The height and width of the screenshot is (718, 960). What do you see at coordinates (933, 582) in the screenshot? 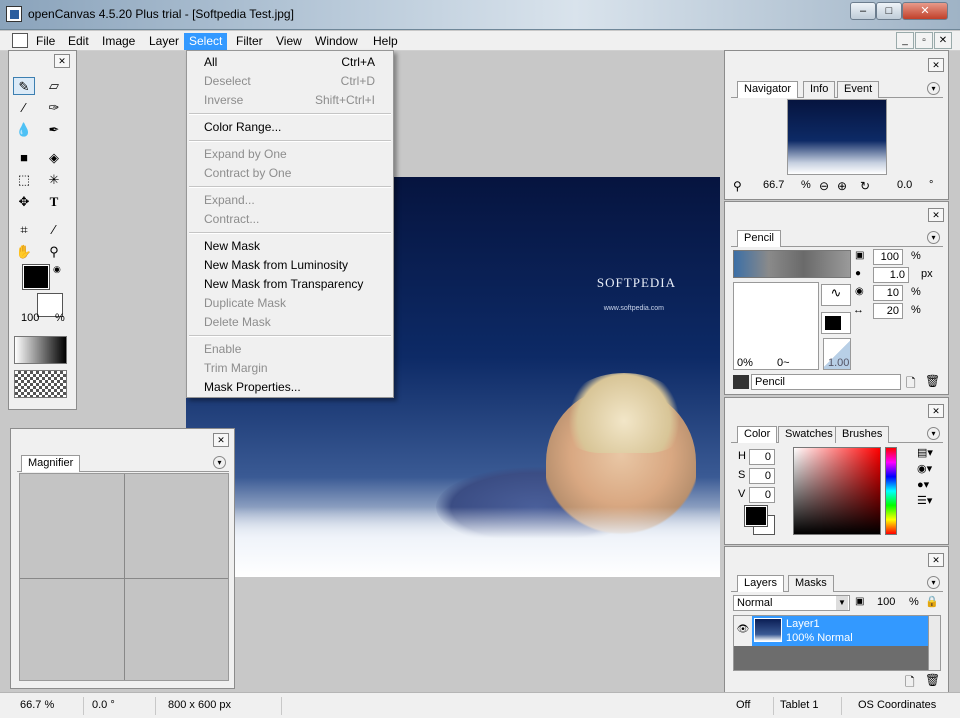
I see `layers-menu-icon: ▾` at bounding box center [933, 582].